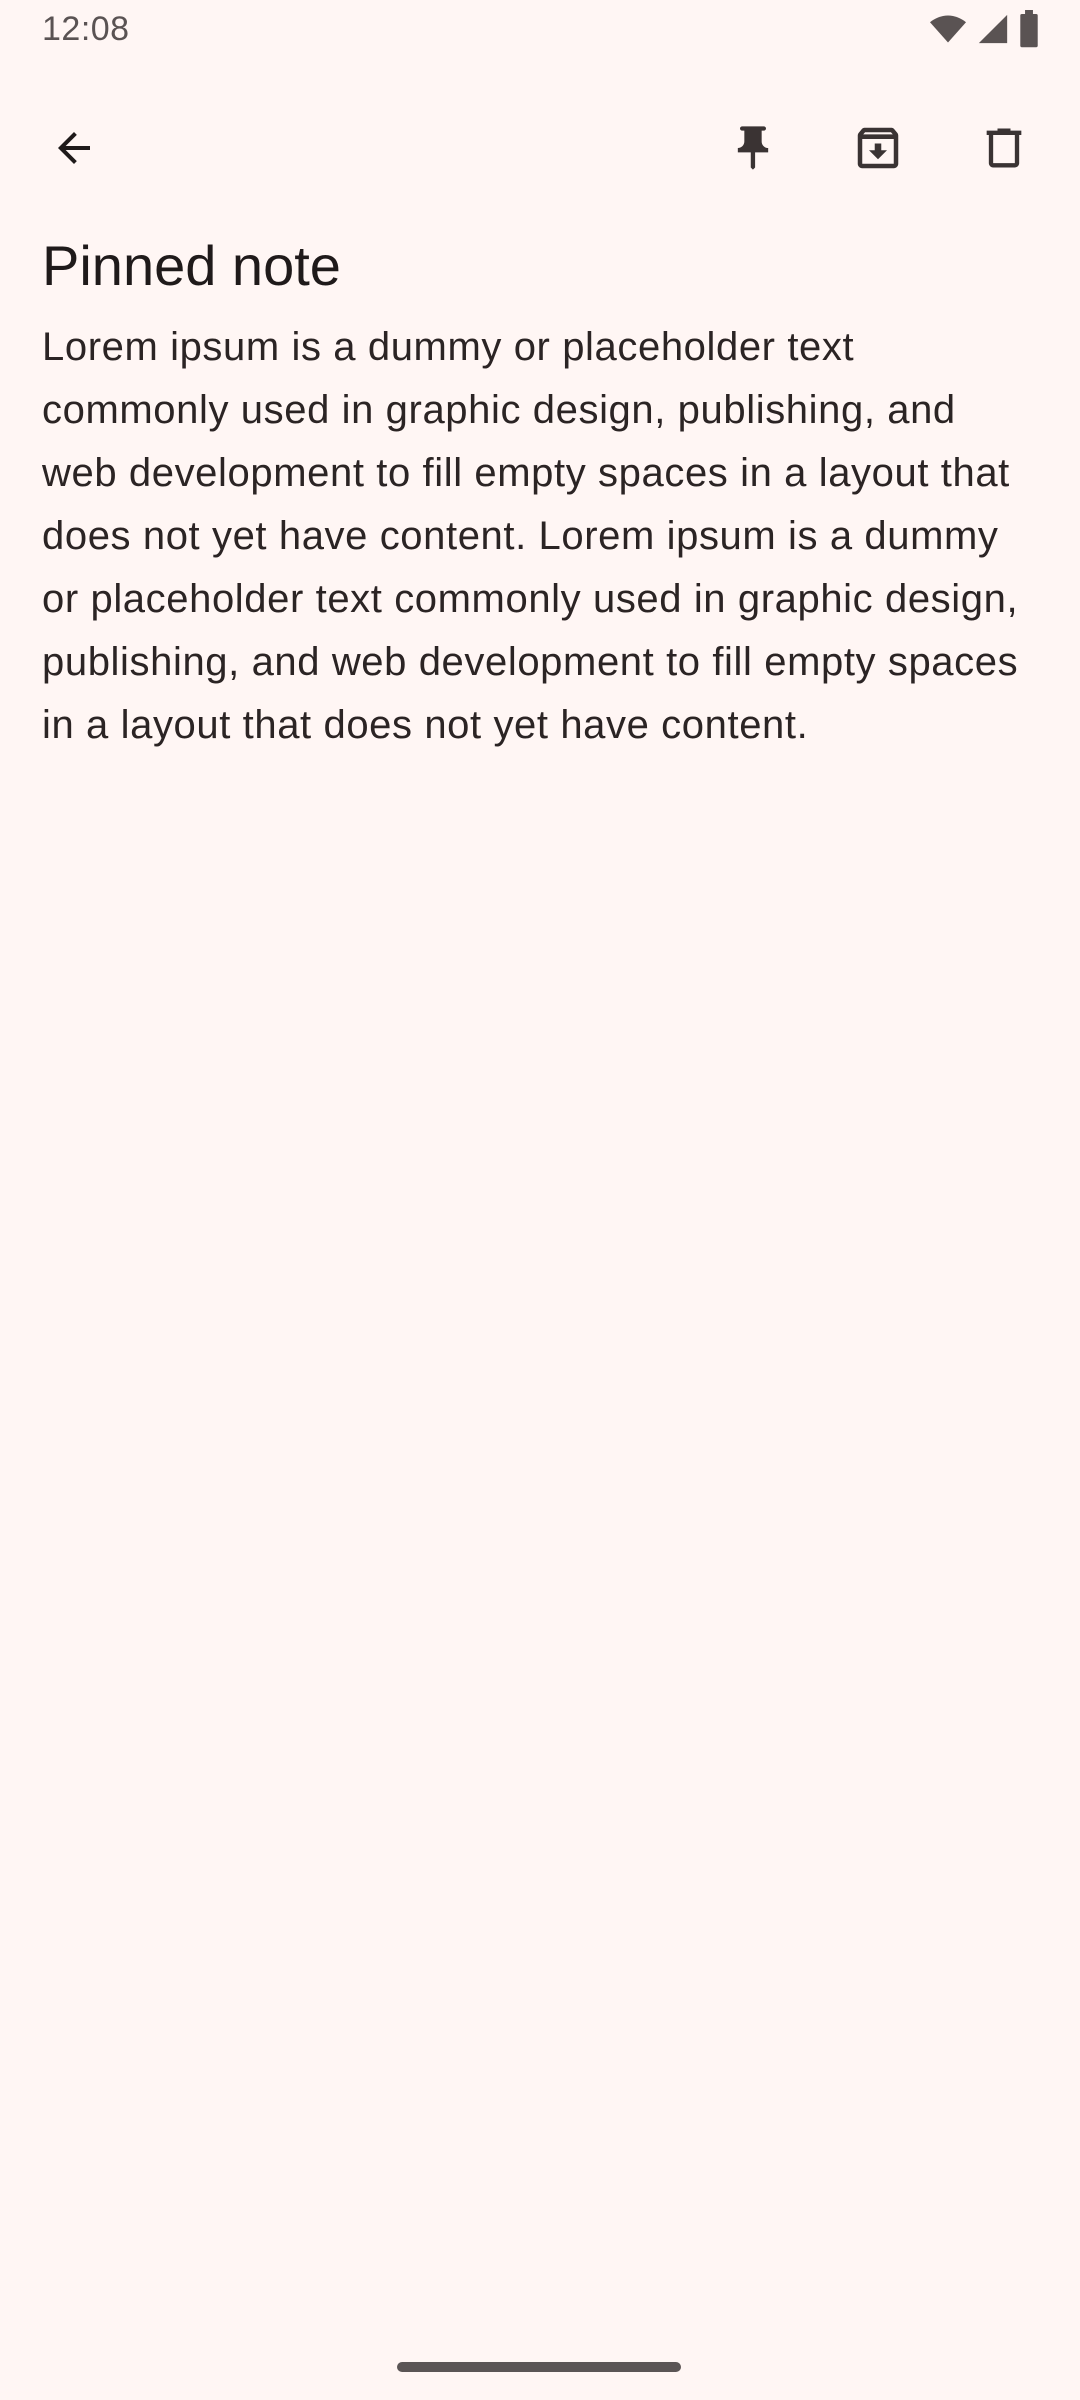 The width and height of the screenshot is (1080, 2400). I want to click on status-bar: 12:08, so click(540, 32).